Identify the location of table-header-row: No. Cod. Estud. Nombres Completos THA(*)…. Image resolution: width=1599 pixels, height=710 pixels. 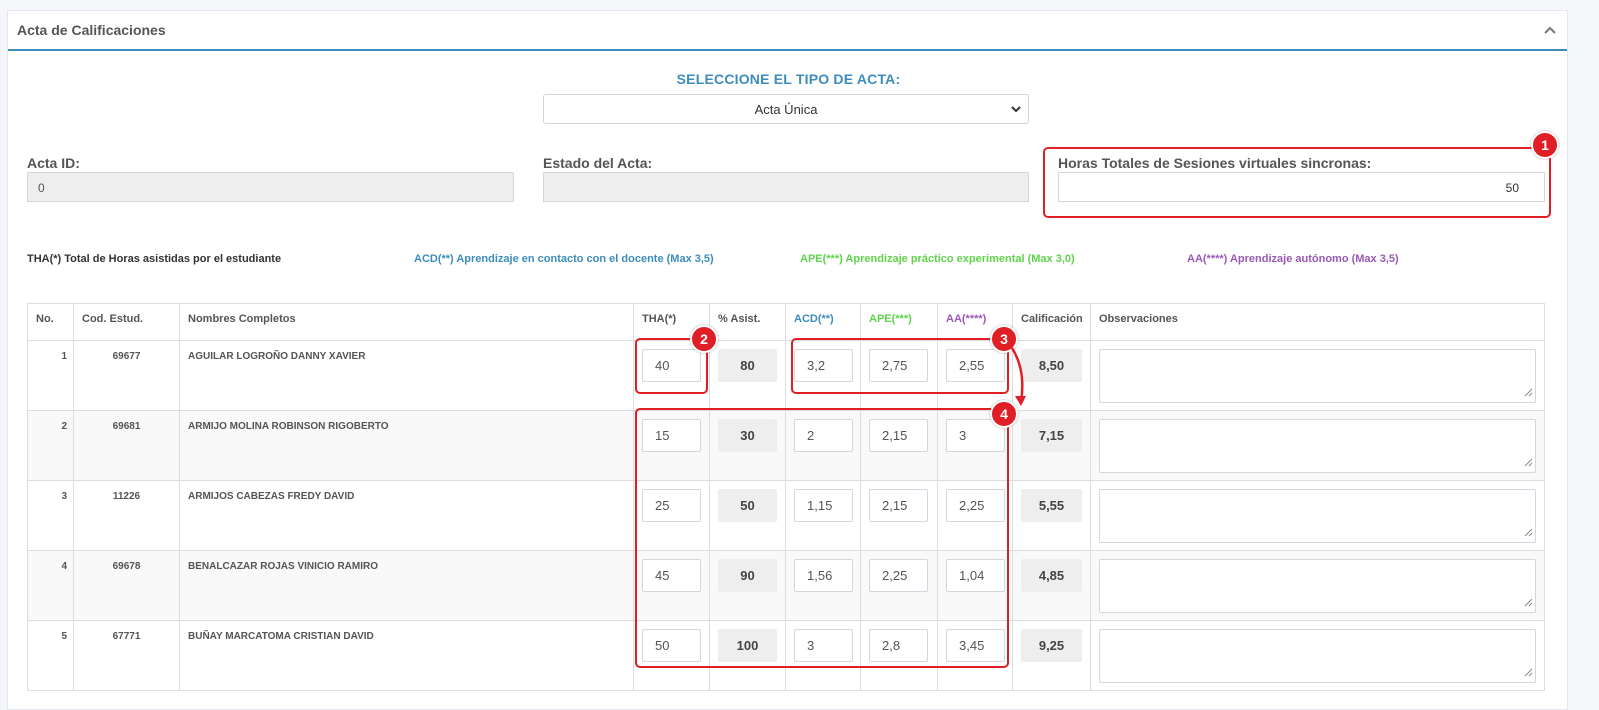
(786, 322).